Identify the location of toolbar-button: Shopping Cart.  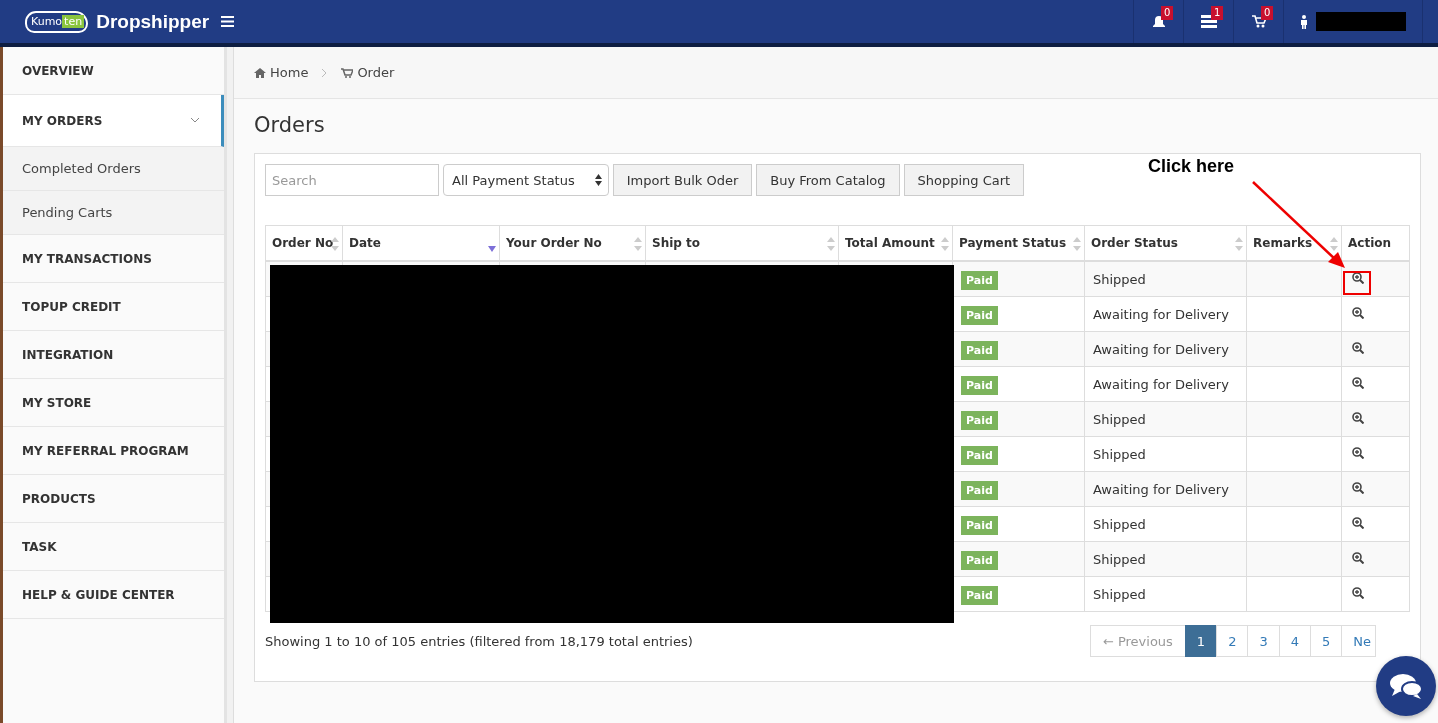
(964, 180).